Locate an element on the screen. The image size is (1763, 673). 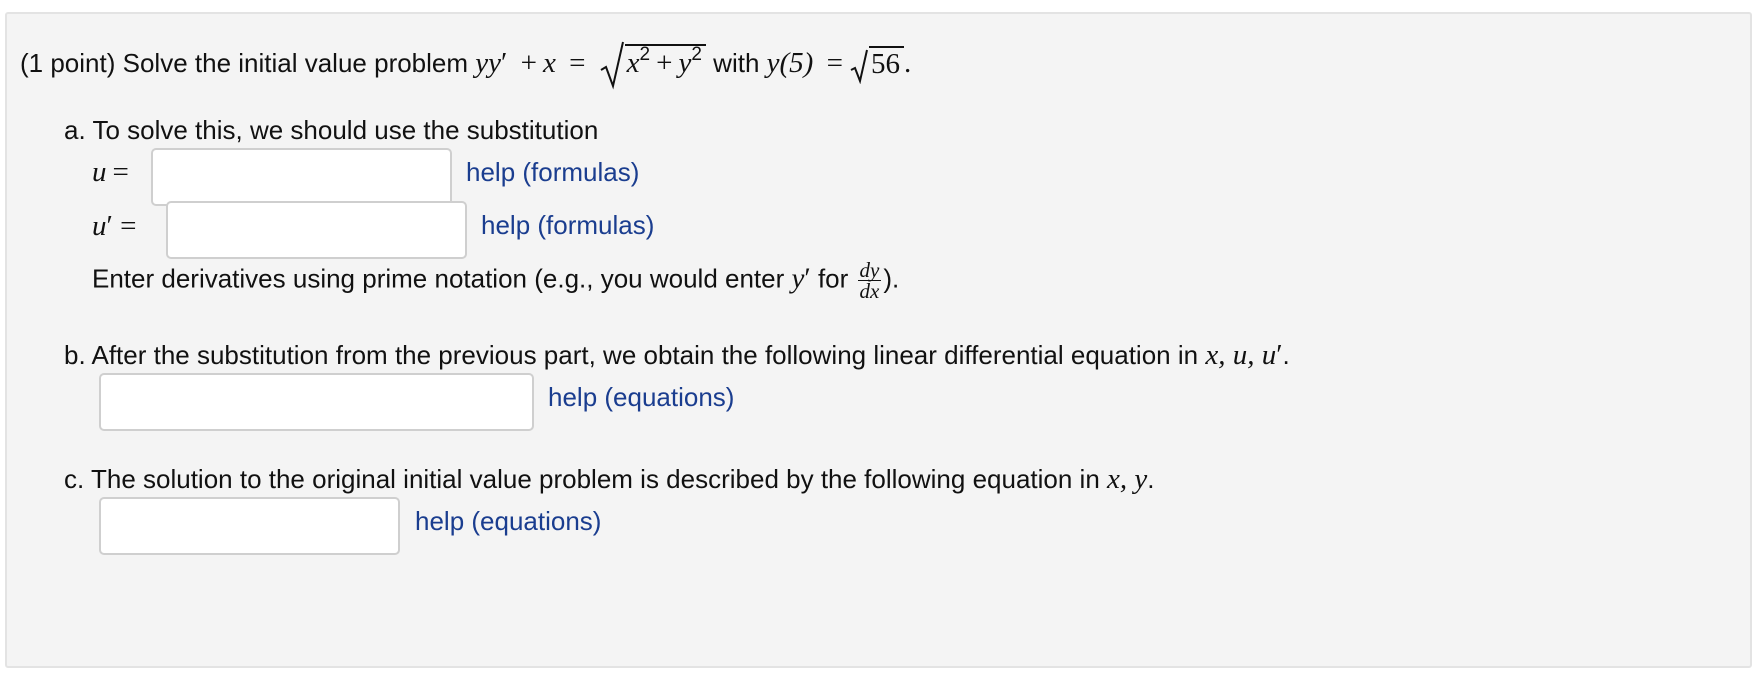
eq-equals: = is located at coordinates (577, 62).